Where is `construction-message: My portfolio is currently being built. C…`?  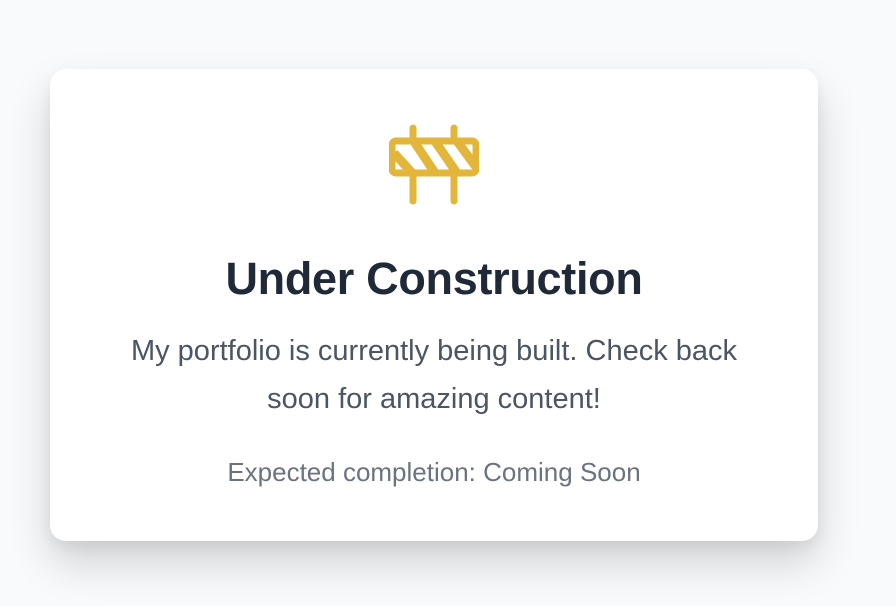 construction-message: My portfolio is currently being built. C… is located at coordinates (434, 375).